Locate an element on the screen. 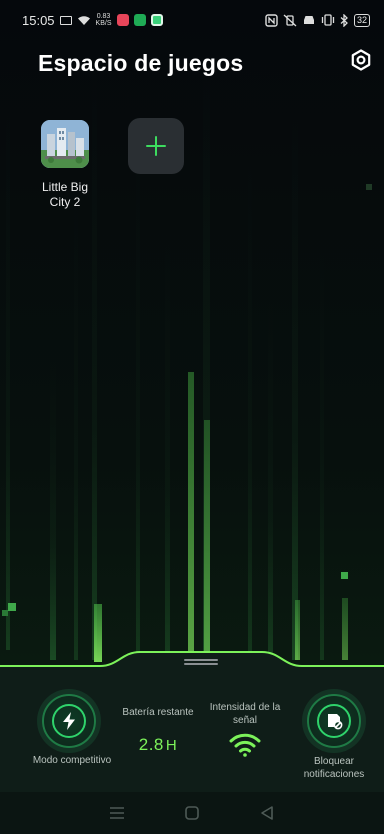  lightning-icon is located at coordinates (69, 721).